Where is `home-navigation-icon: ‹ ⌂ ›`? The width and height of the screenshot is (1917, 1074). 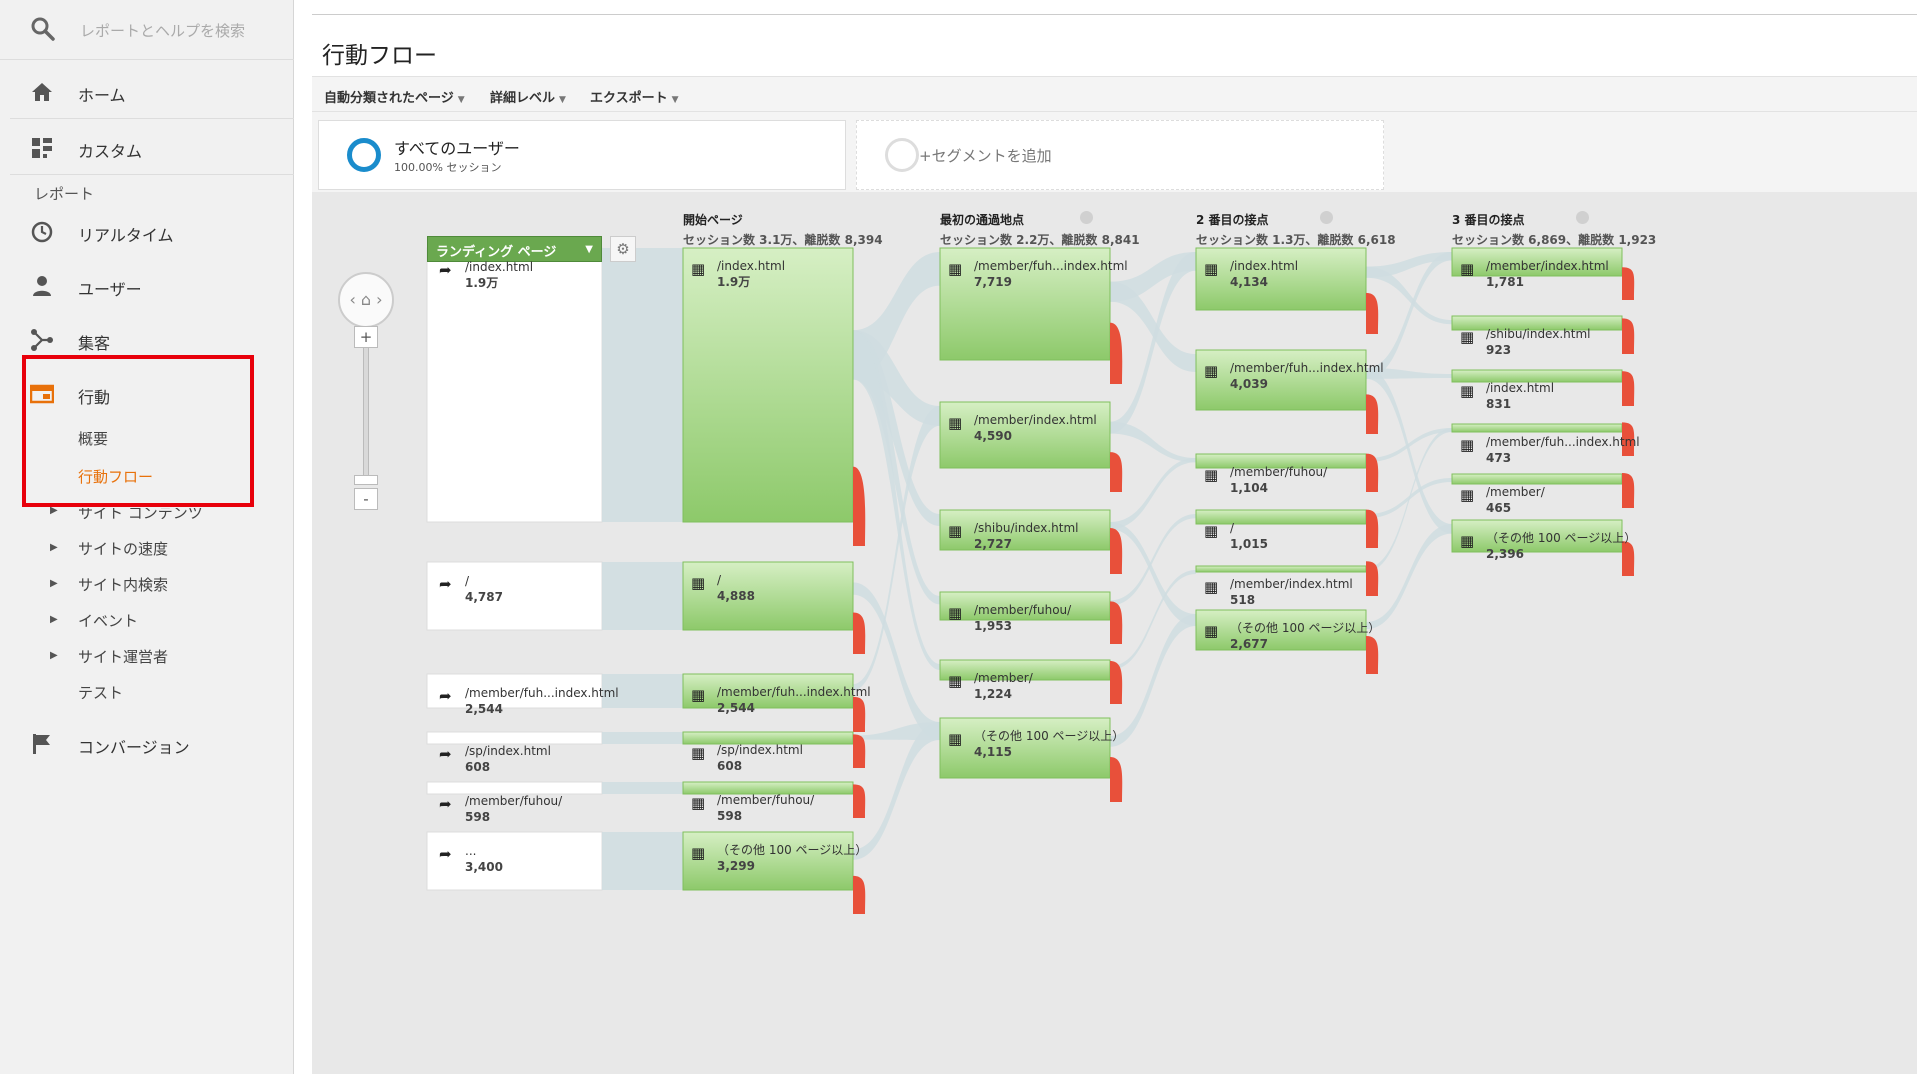 home-navigation-icon: ‹ ⌂ › is located at coordinates (366, 300).